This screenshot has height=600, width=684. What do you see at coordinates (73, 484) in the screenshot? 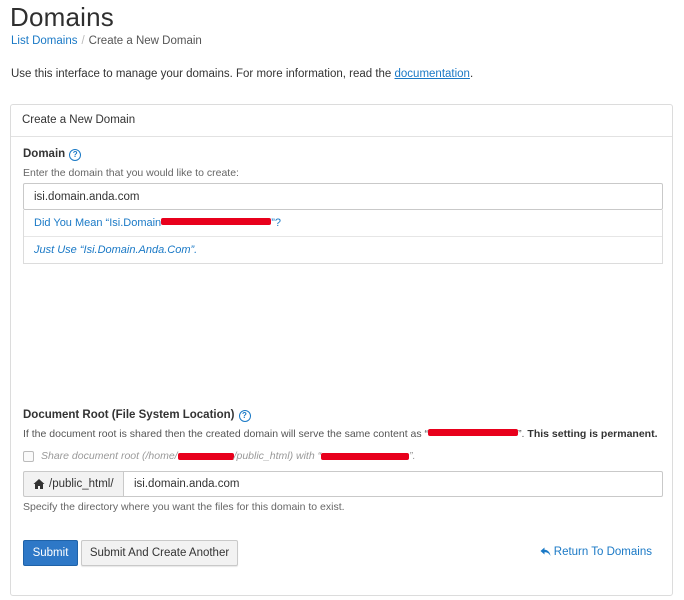
I see `docroot-prefix-addon: /public_html/` at bounding box center [73, 484].